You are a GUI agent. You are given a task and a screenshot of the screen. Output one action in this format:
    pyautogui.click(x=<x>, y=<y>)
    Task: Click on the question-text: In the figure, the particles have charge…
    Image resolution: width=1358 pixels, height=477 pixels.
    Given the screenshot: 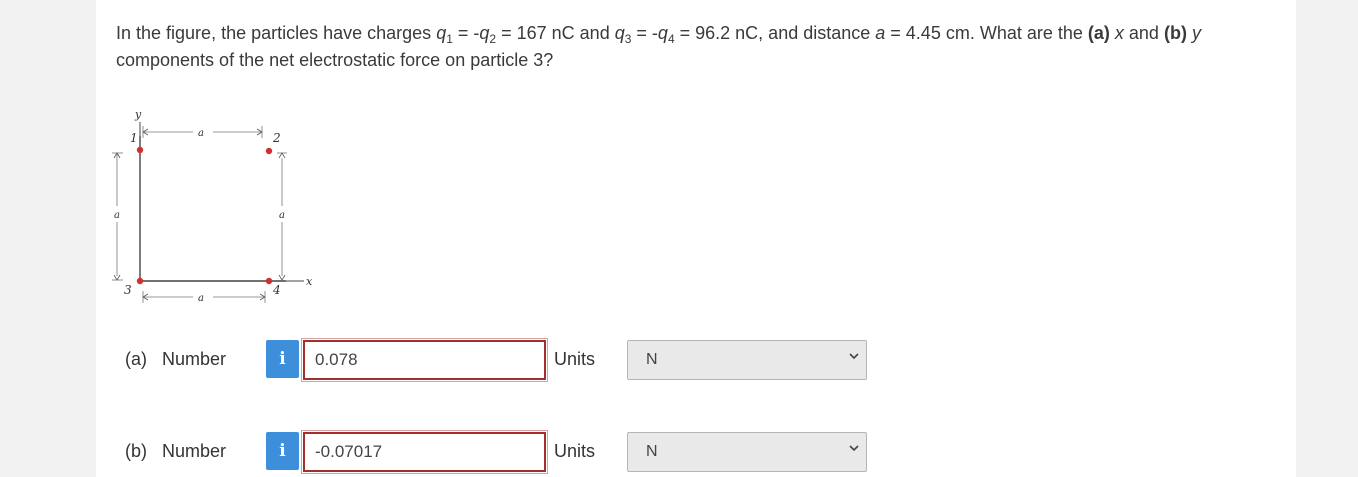 What is the action you would take?
    pyautogui.click(x=696, y=47)
    